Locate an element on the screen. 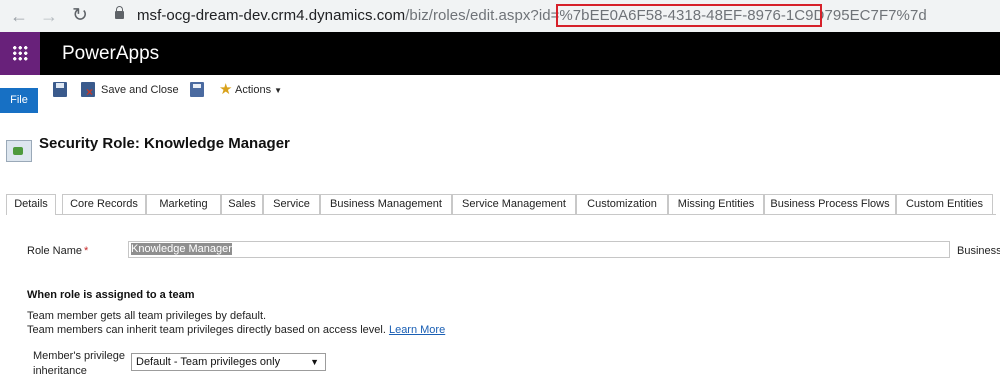  back-arrow-icon: ← is located at coordinates (19, 16).